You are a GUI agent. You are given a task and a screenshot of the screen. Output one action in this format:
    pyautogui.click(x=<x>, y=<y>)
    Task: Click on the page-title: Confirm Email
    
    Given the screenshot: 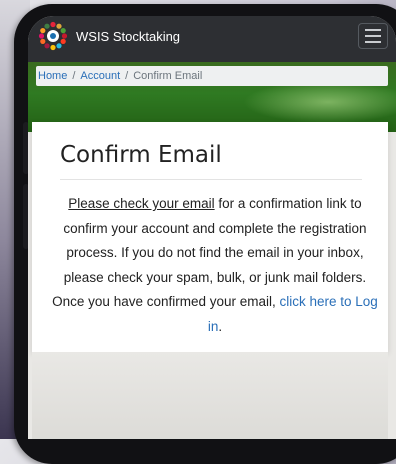 What is the action you would take?
    pyautogui.click(x=141, y=155)
    